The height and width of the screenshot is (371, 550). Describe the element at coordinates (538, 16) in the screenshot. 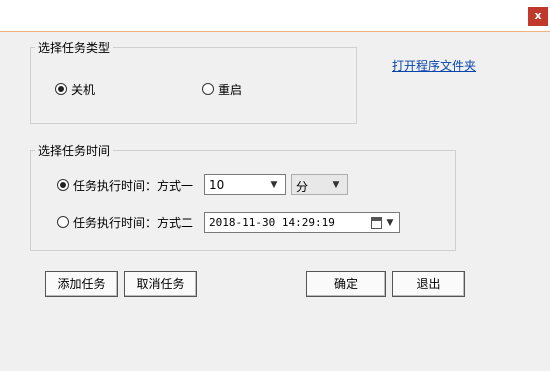

I see `close-button: x` at that location.